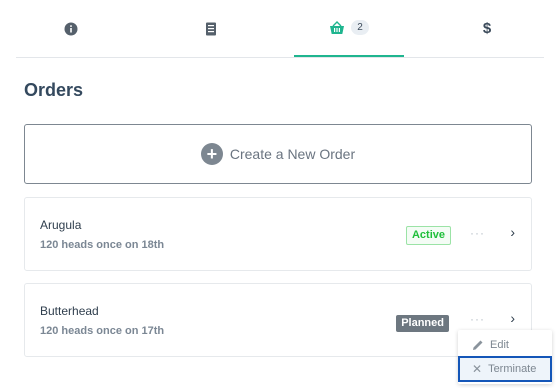 The image size is (556, 388). What do you see at coordinates (428, 235) in the screenshot?
I see `status-badge: Active` at bounding box center [428, 235].